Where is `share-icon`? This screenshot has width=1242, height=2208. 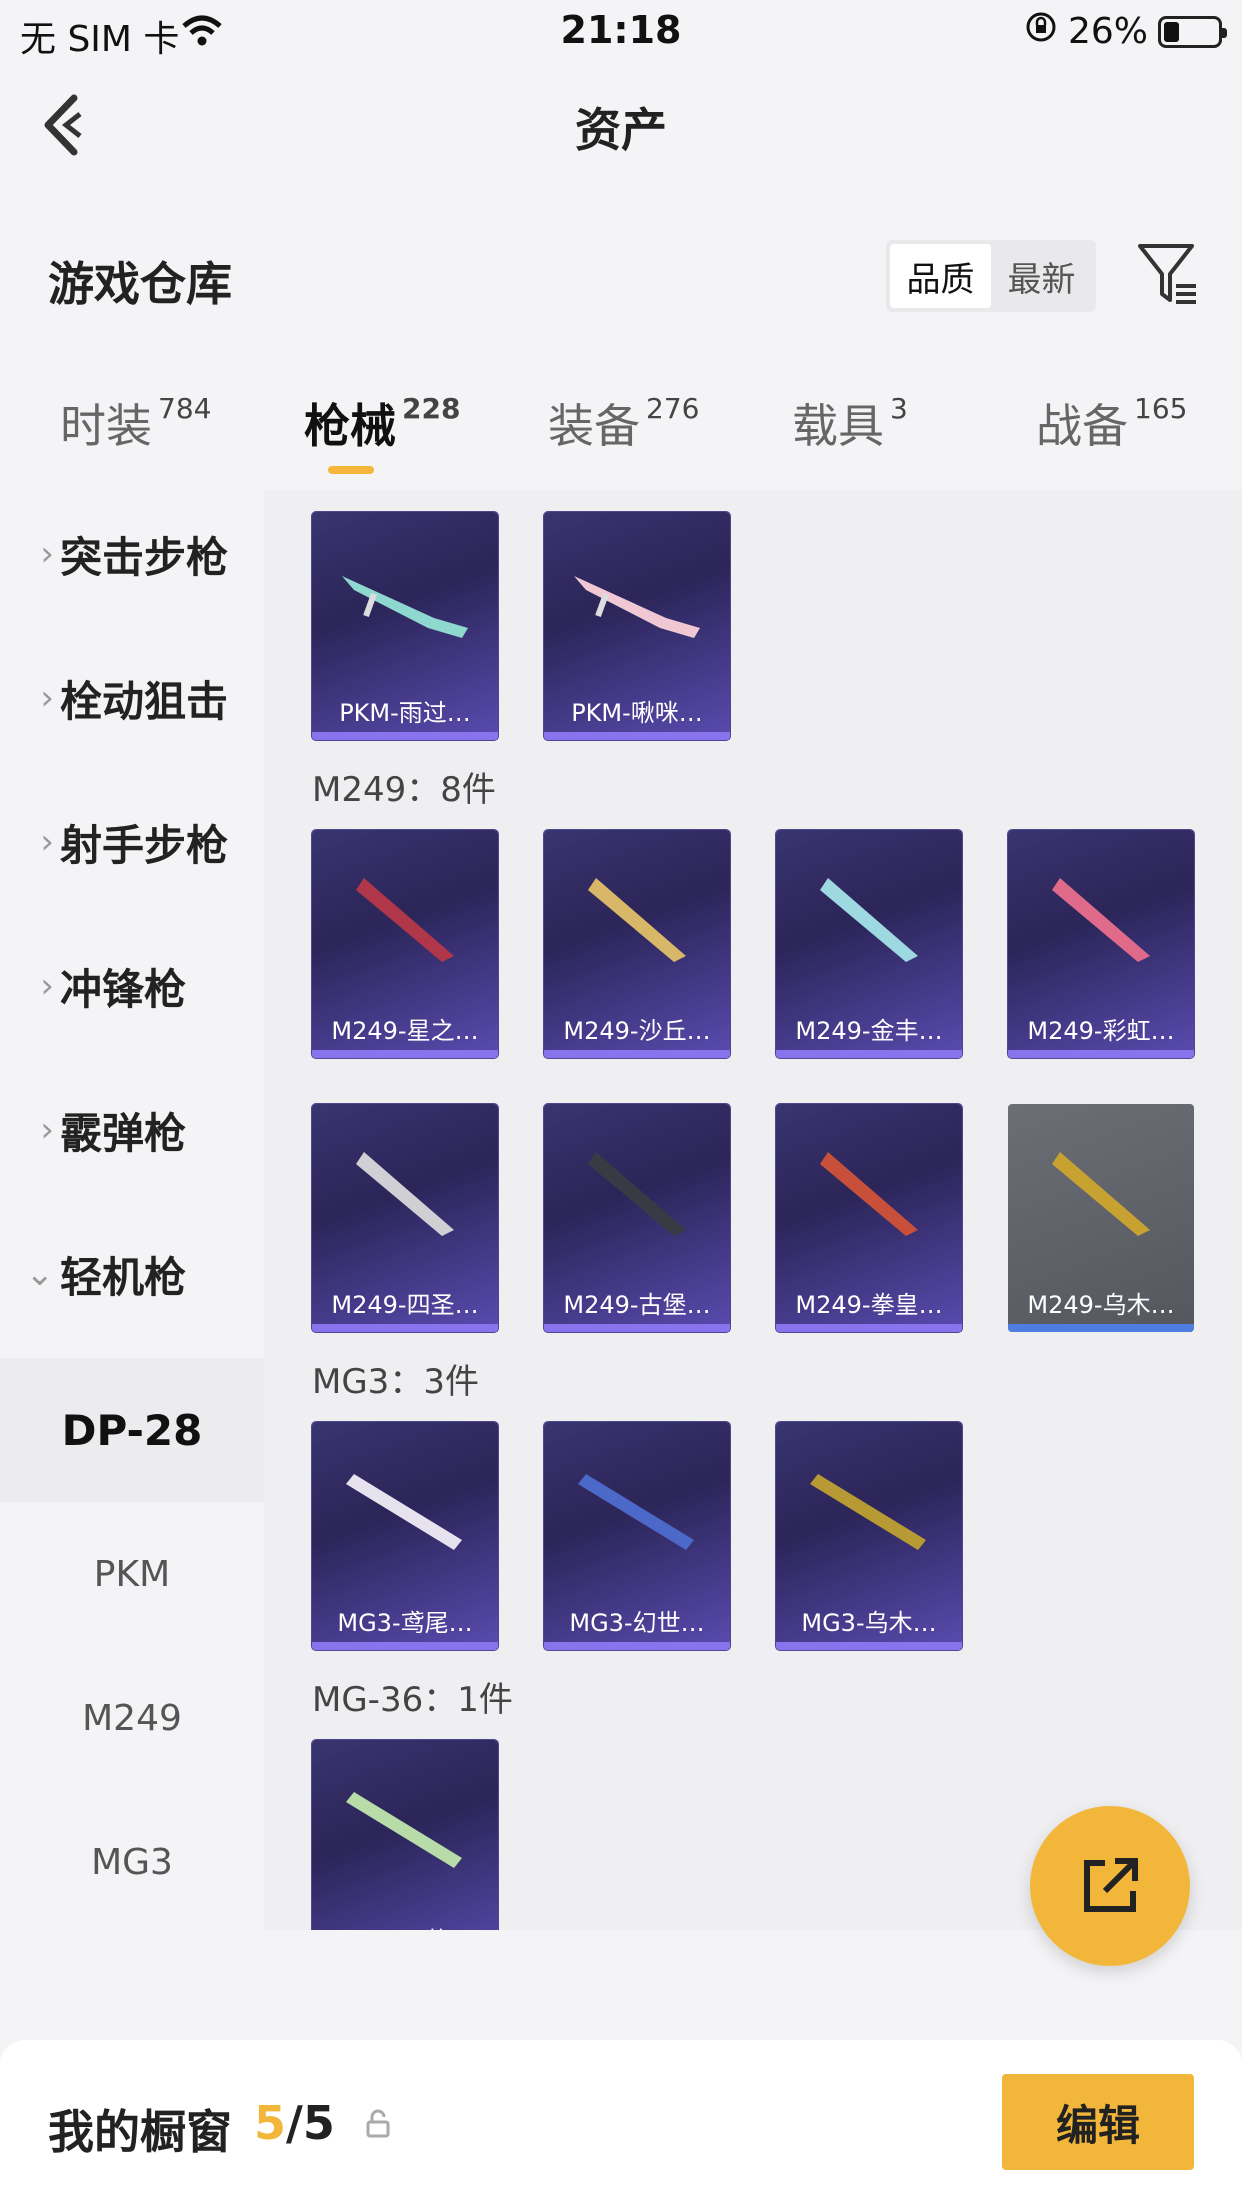
share-icon is located at coordinates (1111, 1885).